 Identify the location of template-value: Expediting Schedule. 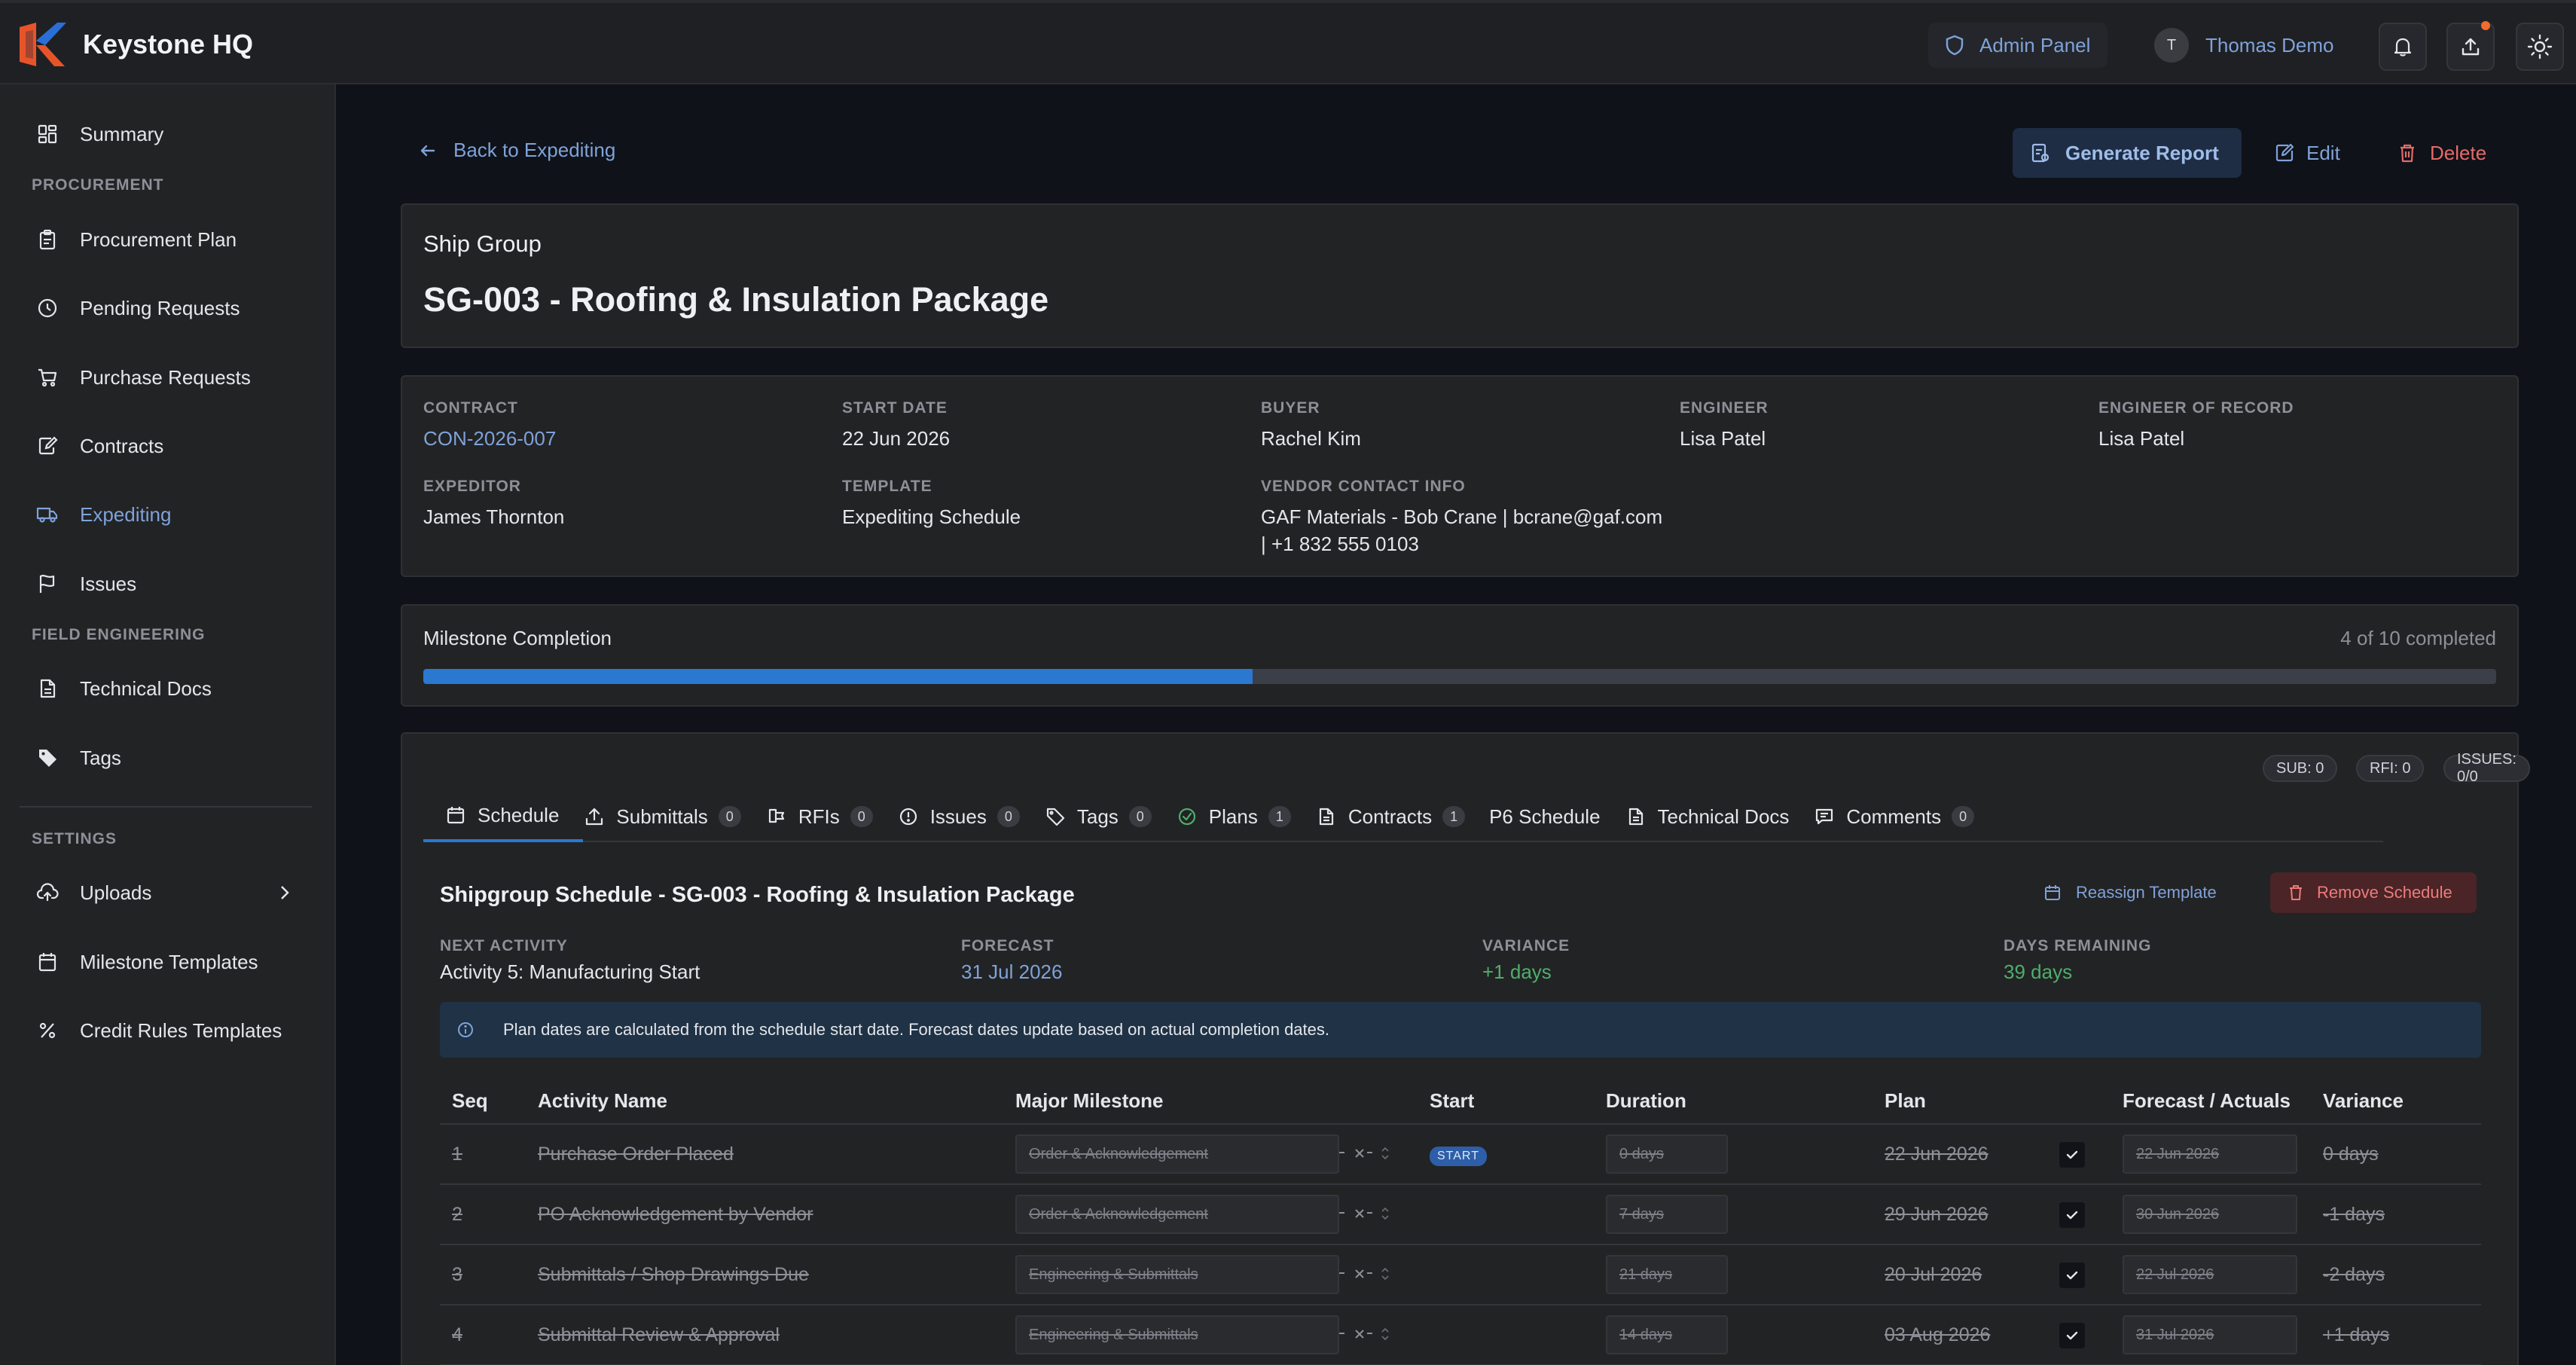
(932, 516).